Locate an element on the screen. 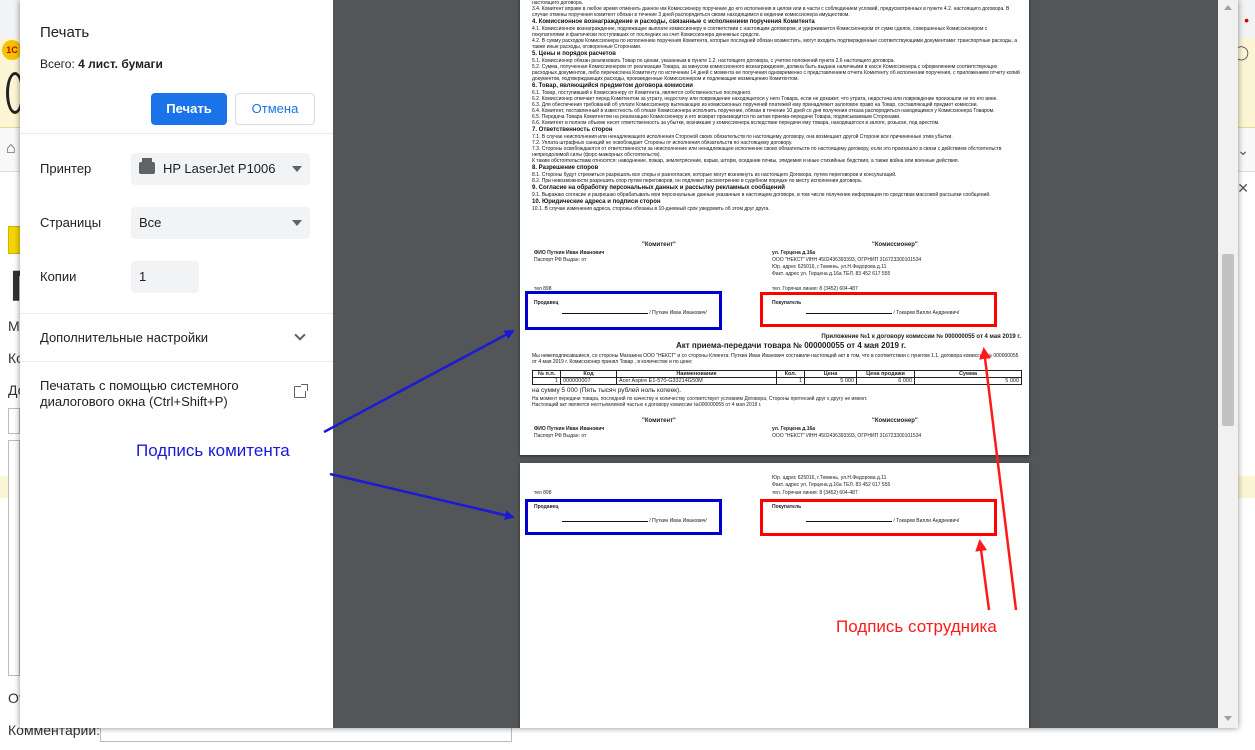 This screenshot has width=1255, height=750. scrollbar-thumb is located at coordinates (1228, 340).